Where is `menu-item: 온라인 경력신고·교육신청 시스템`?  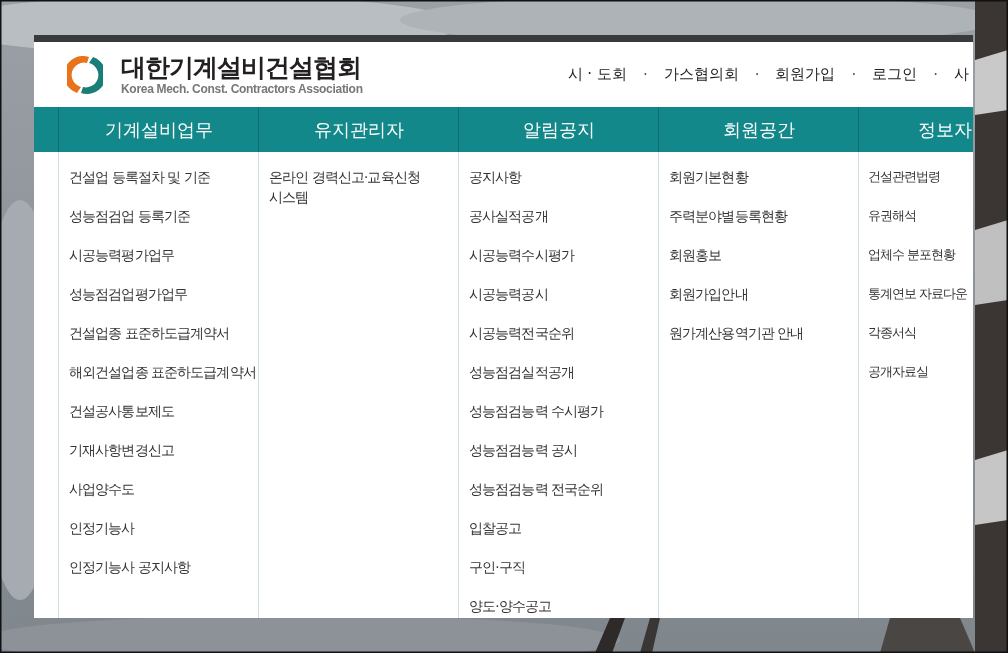
menu-item: 온라인 경력신고·교육신청 시스템 is located at coordinates (363, 187).